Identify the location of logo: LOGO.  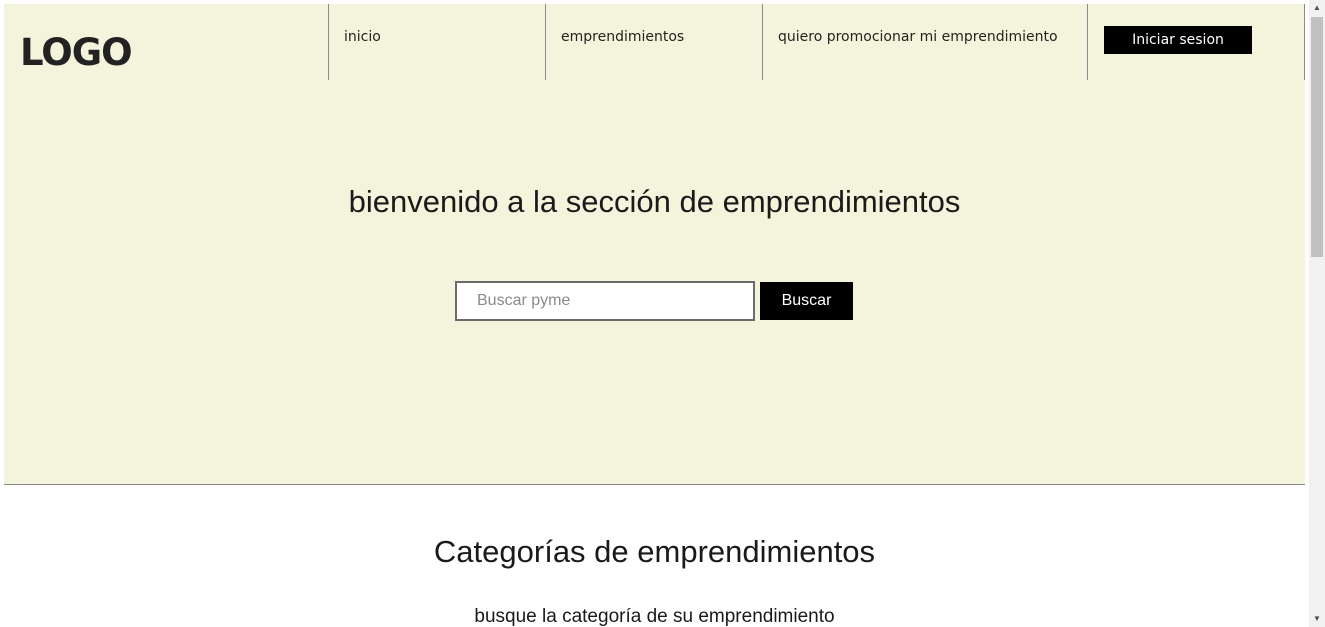
(76, 52).